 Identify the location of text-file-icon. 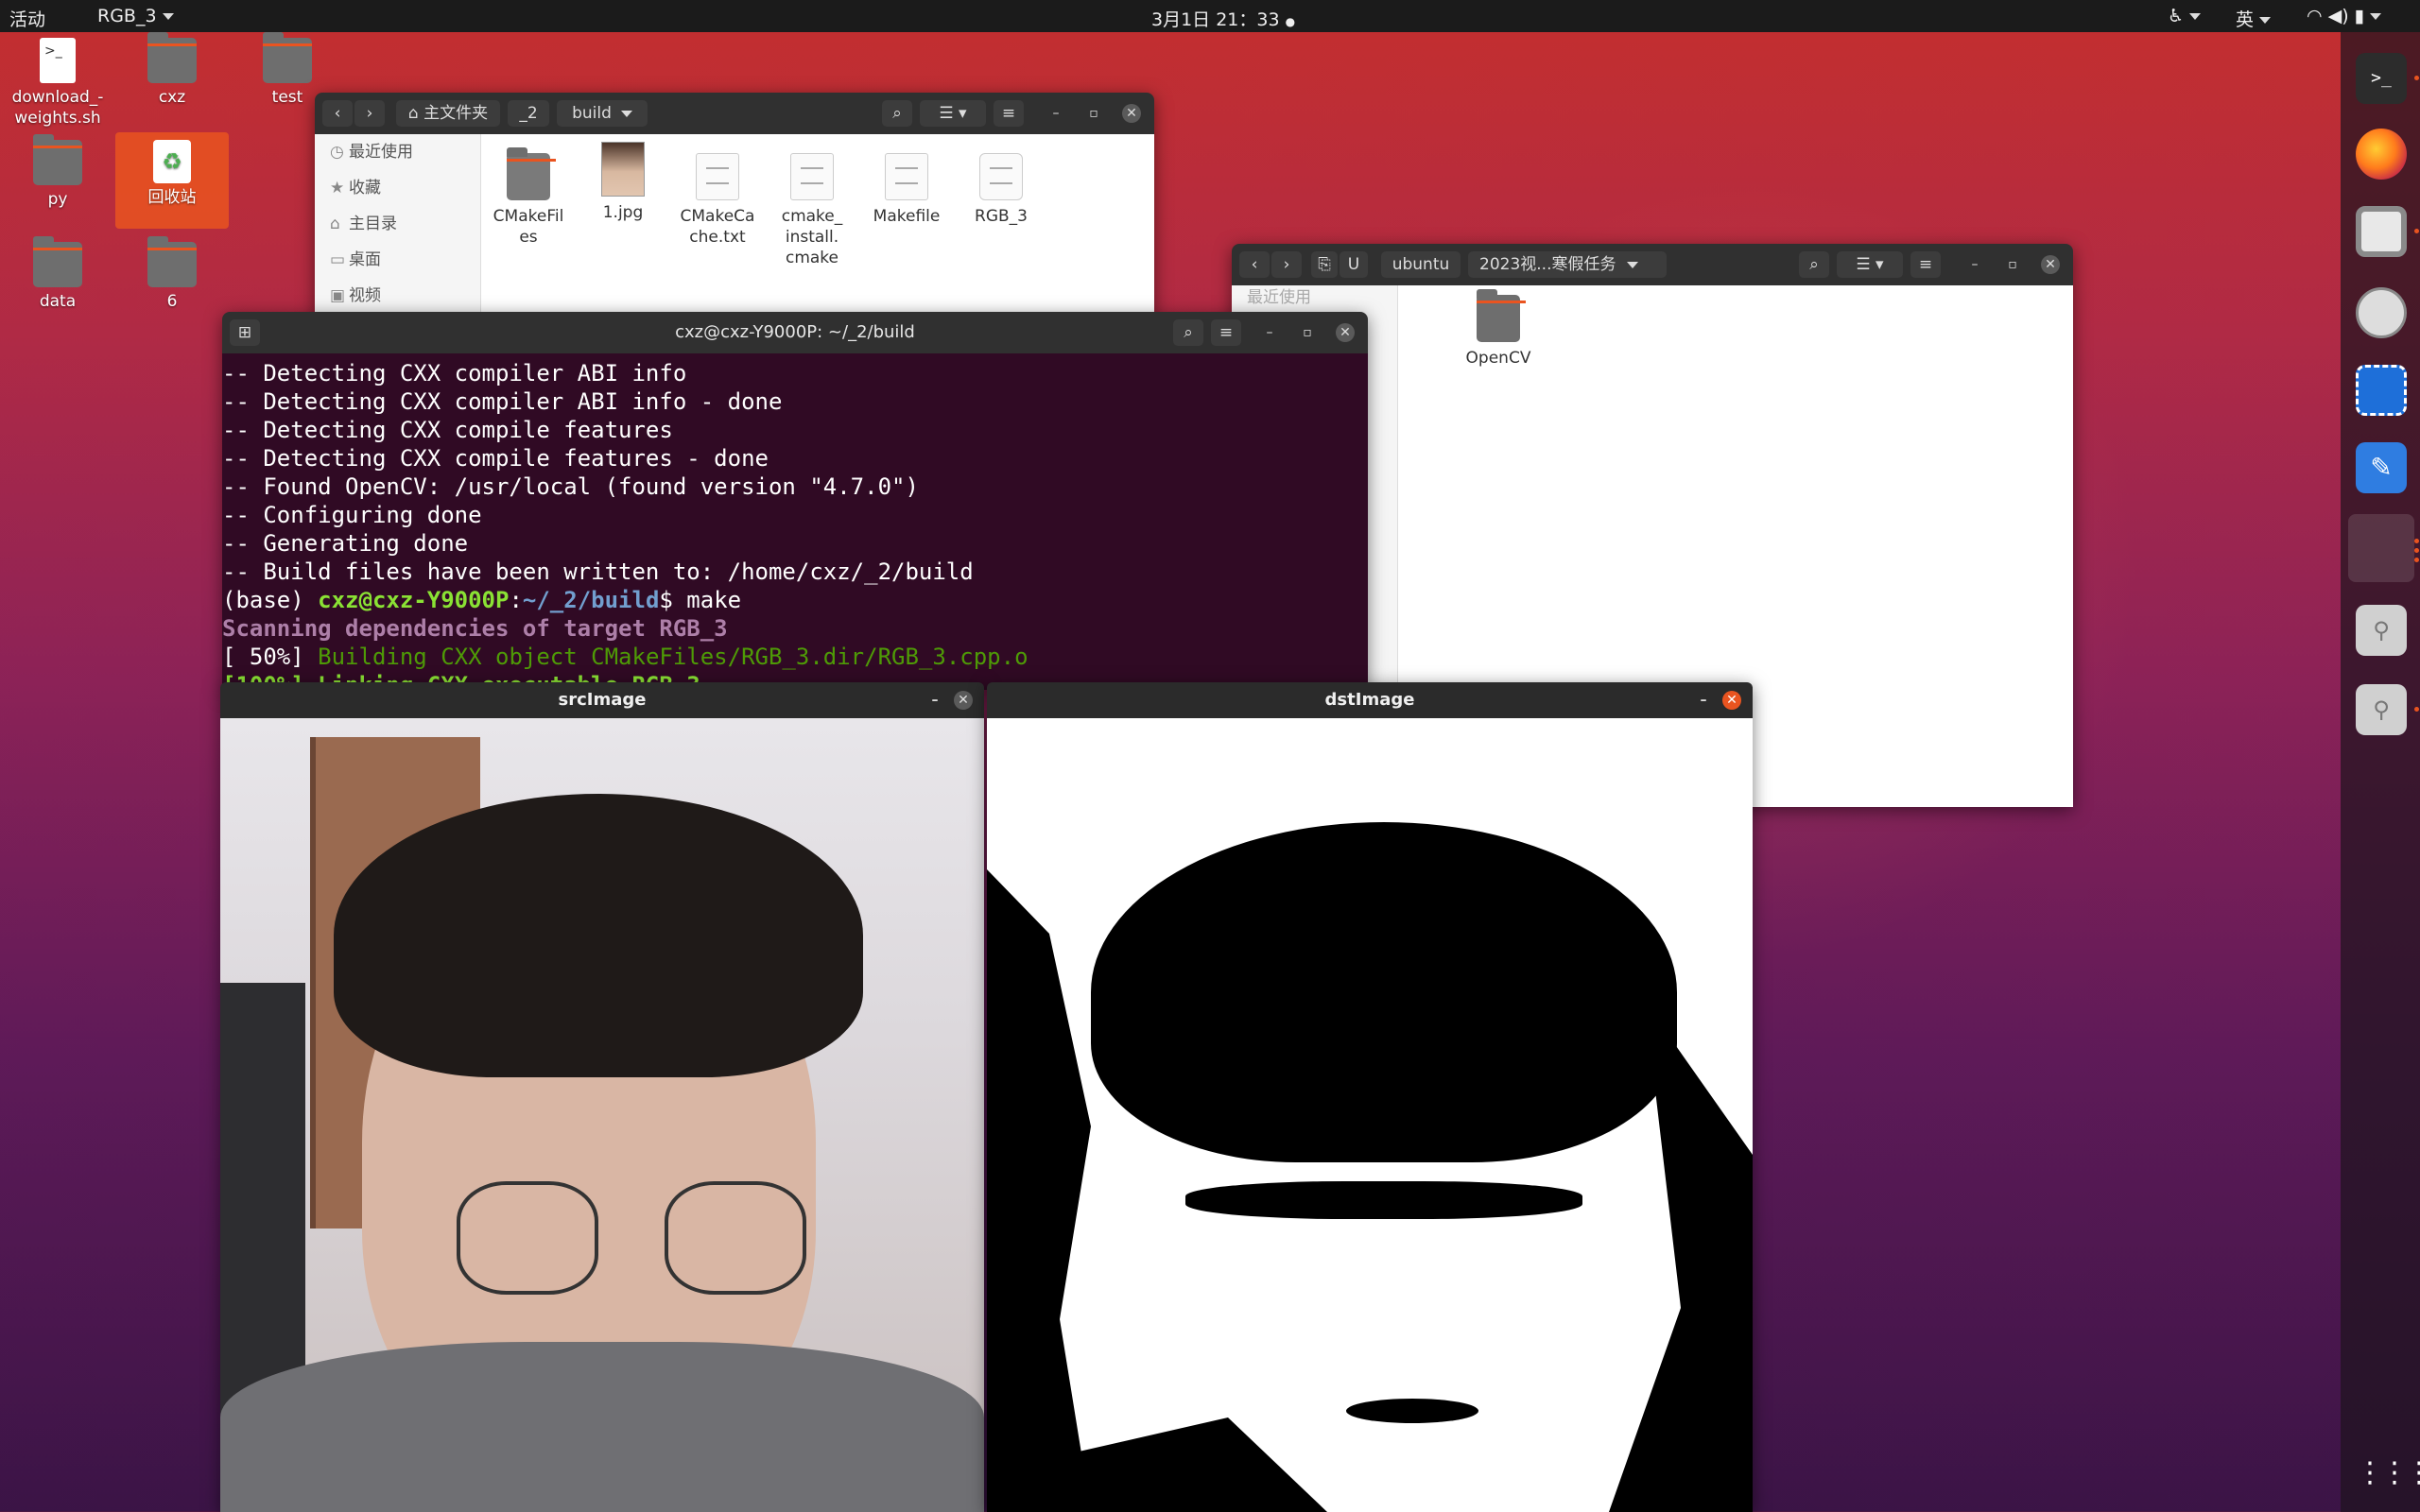
(717, 176).